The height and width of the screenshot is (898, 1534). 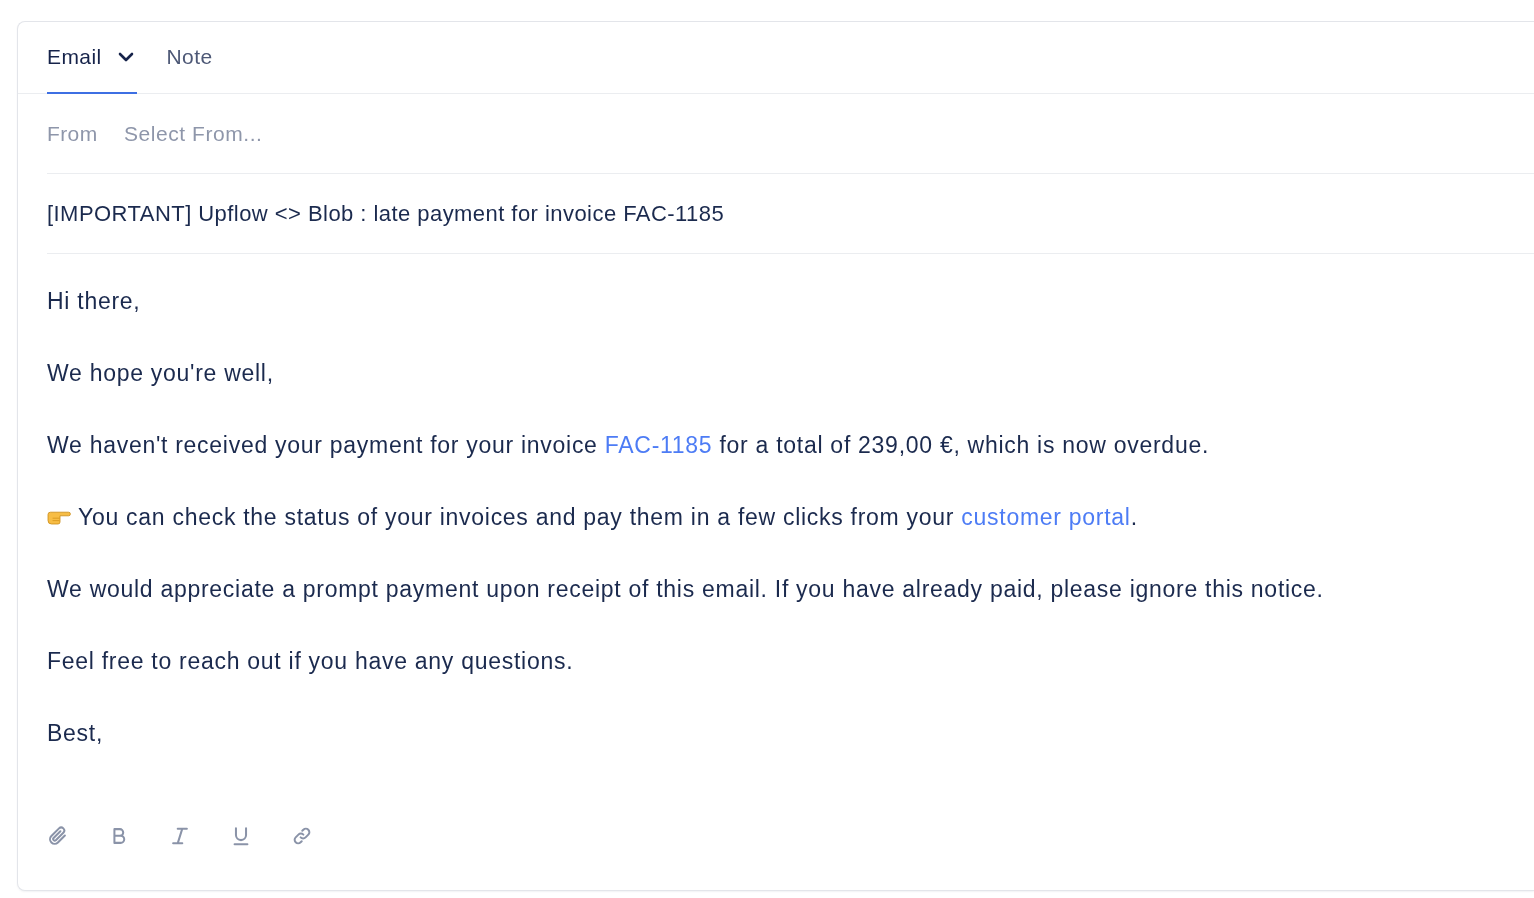 I want to click on italic-button, so click(x=180, y=836).